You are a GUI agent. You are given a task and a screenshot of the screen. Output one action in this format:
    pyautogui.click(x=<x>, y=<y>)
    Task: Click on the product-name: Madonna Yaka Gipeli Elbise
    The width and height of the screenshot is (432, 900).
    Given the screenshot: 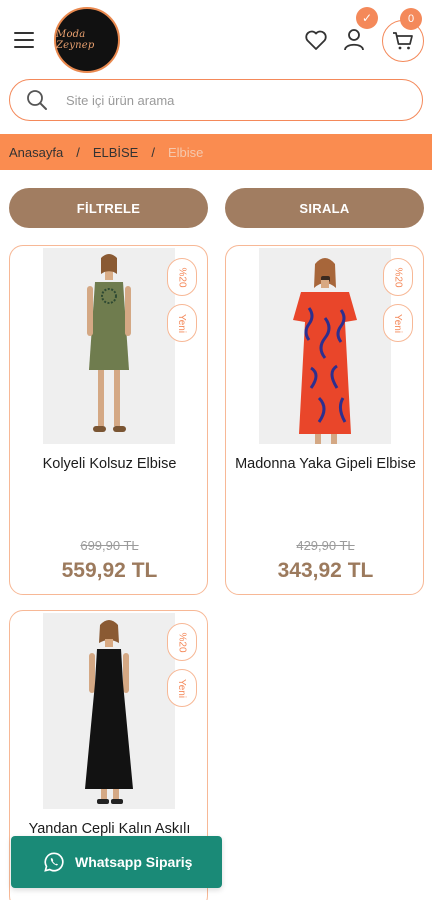 What is the action you would take?
    pyautogui.click(x=325, y=464)
    